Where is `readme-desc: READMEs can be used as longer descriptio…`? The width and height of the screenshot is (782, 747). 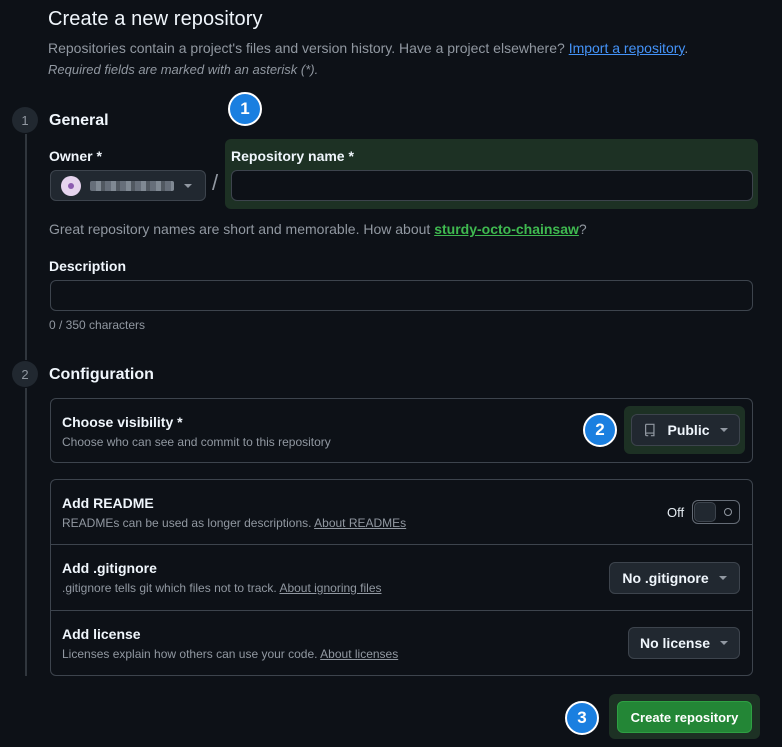 readme-desc: READMEs can be used as longer descriptio… is located at coordinates (234, 523).